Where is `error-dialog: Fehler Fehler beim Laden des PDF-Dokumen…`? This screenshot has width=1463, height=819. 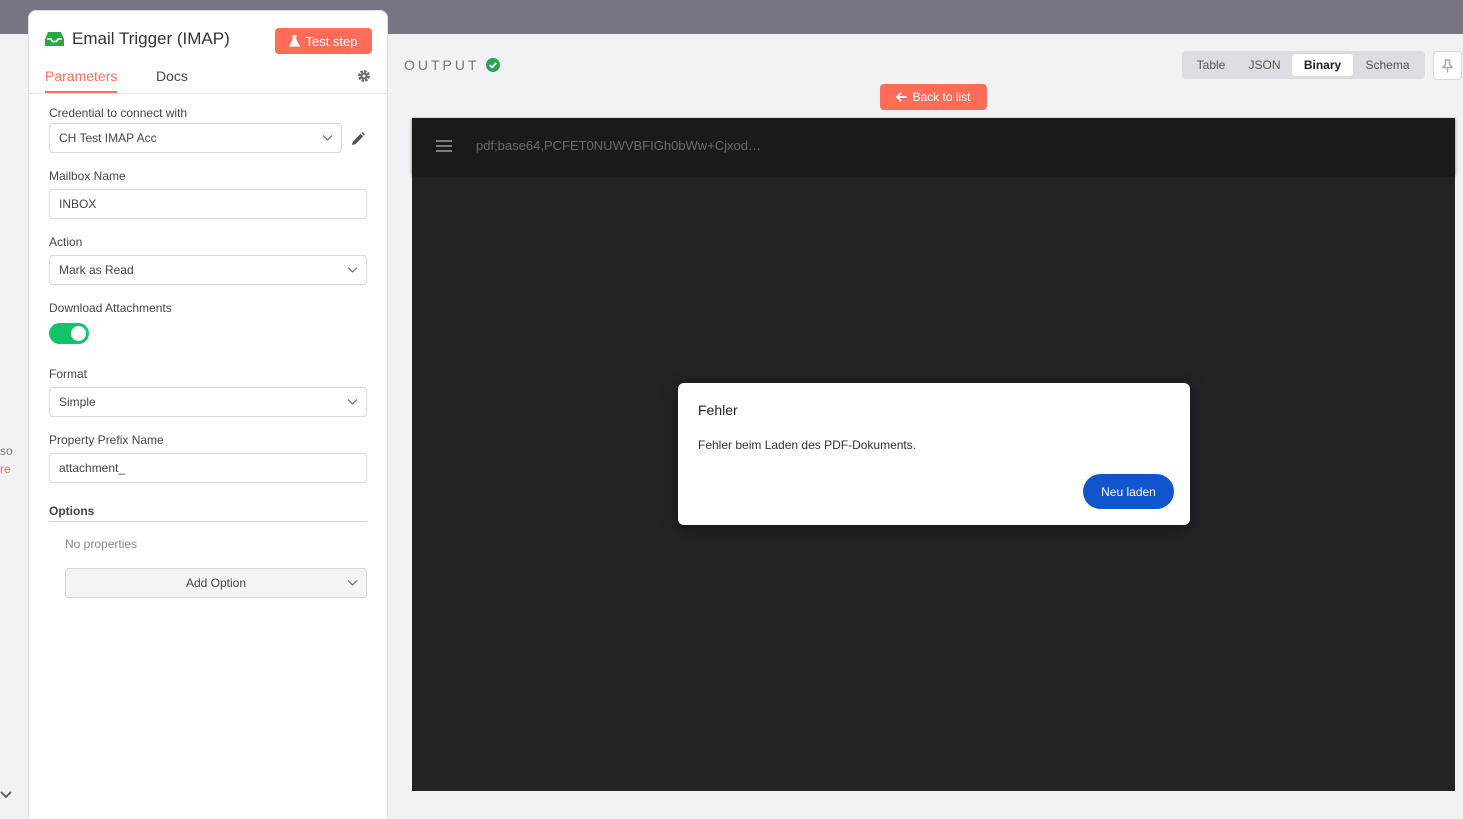
error-dialog: Fehler Fehler beim Laden des PDF-Dokumen… is located at coordinates (934, 454).